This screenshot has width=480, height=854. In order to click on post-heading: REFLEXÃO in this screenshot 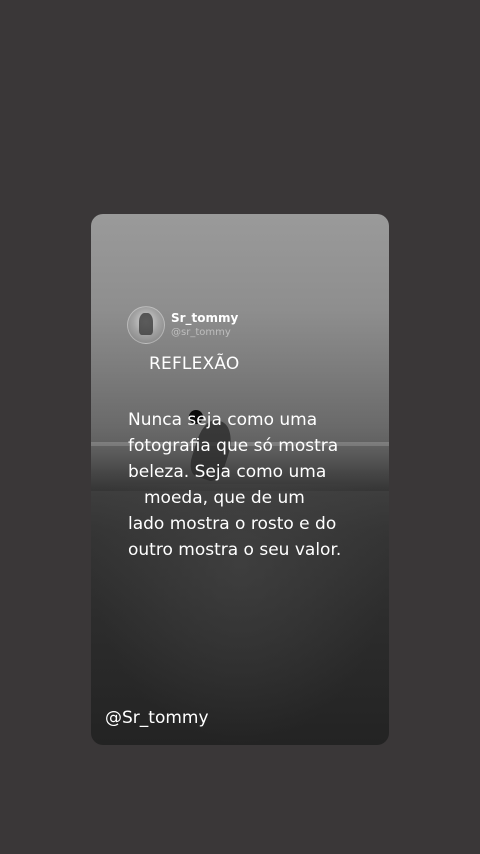, I will do `click(194, 364)`.